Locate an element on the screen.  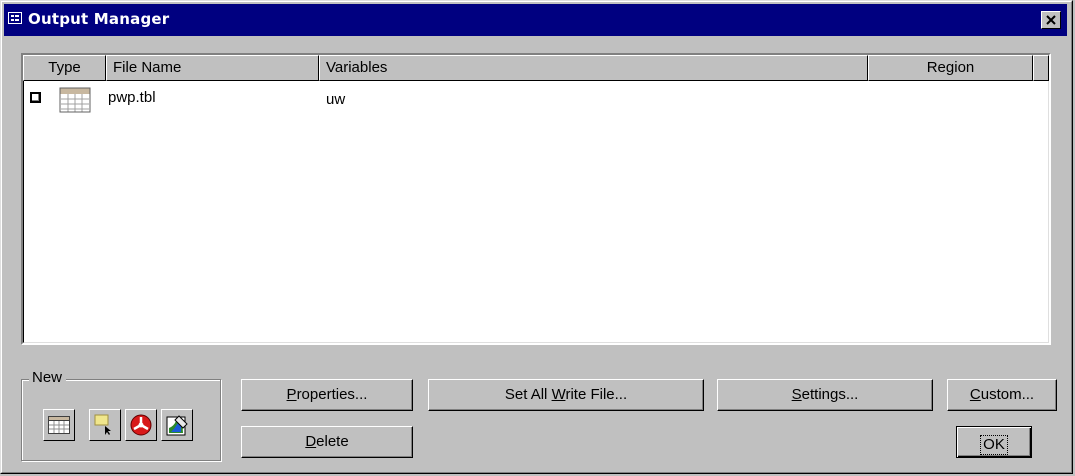
list-header: Type File Name Variables Region is located at coordinates (536, 68).